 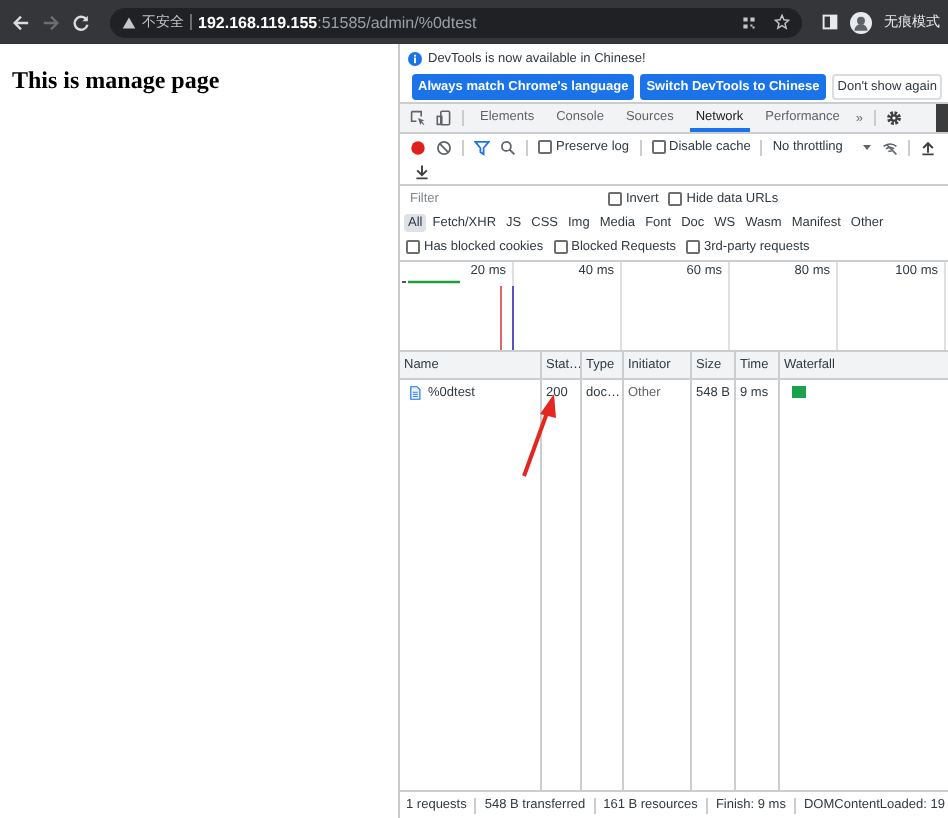 What do you see at coordinates (422, 172) in the screenshot?
I see `download-icon` at bounding box center [422, 172].